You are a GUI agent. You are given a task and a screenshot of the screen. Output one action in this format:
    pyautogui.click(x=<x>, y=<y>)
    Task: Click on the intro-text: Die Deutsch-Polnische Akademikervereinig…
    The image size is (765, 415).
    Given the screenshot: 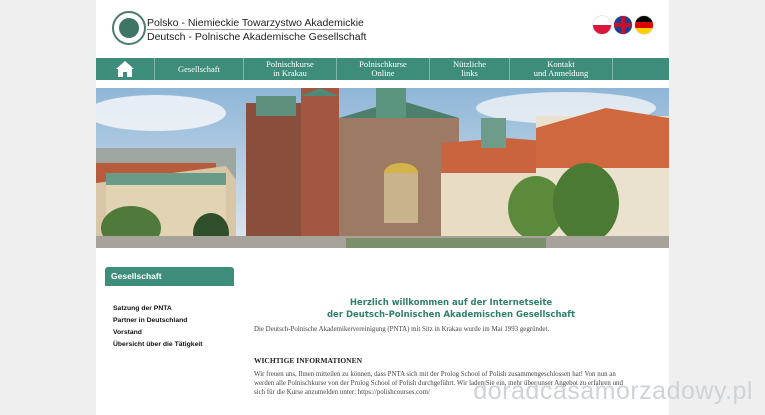 What is the action you would take?
    pyautogui.click(x=402, y=329)
    